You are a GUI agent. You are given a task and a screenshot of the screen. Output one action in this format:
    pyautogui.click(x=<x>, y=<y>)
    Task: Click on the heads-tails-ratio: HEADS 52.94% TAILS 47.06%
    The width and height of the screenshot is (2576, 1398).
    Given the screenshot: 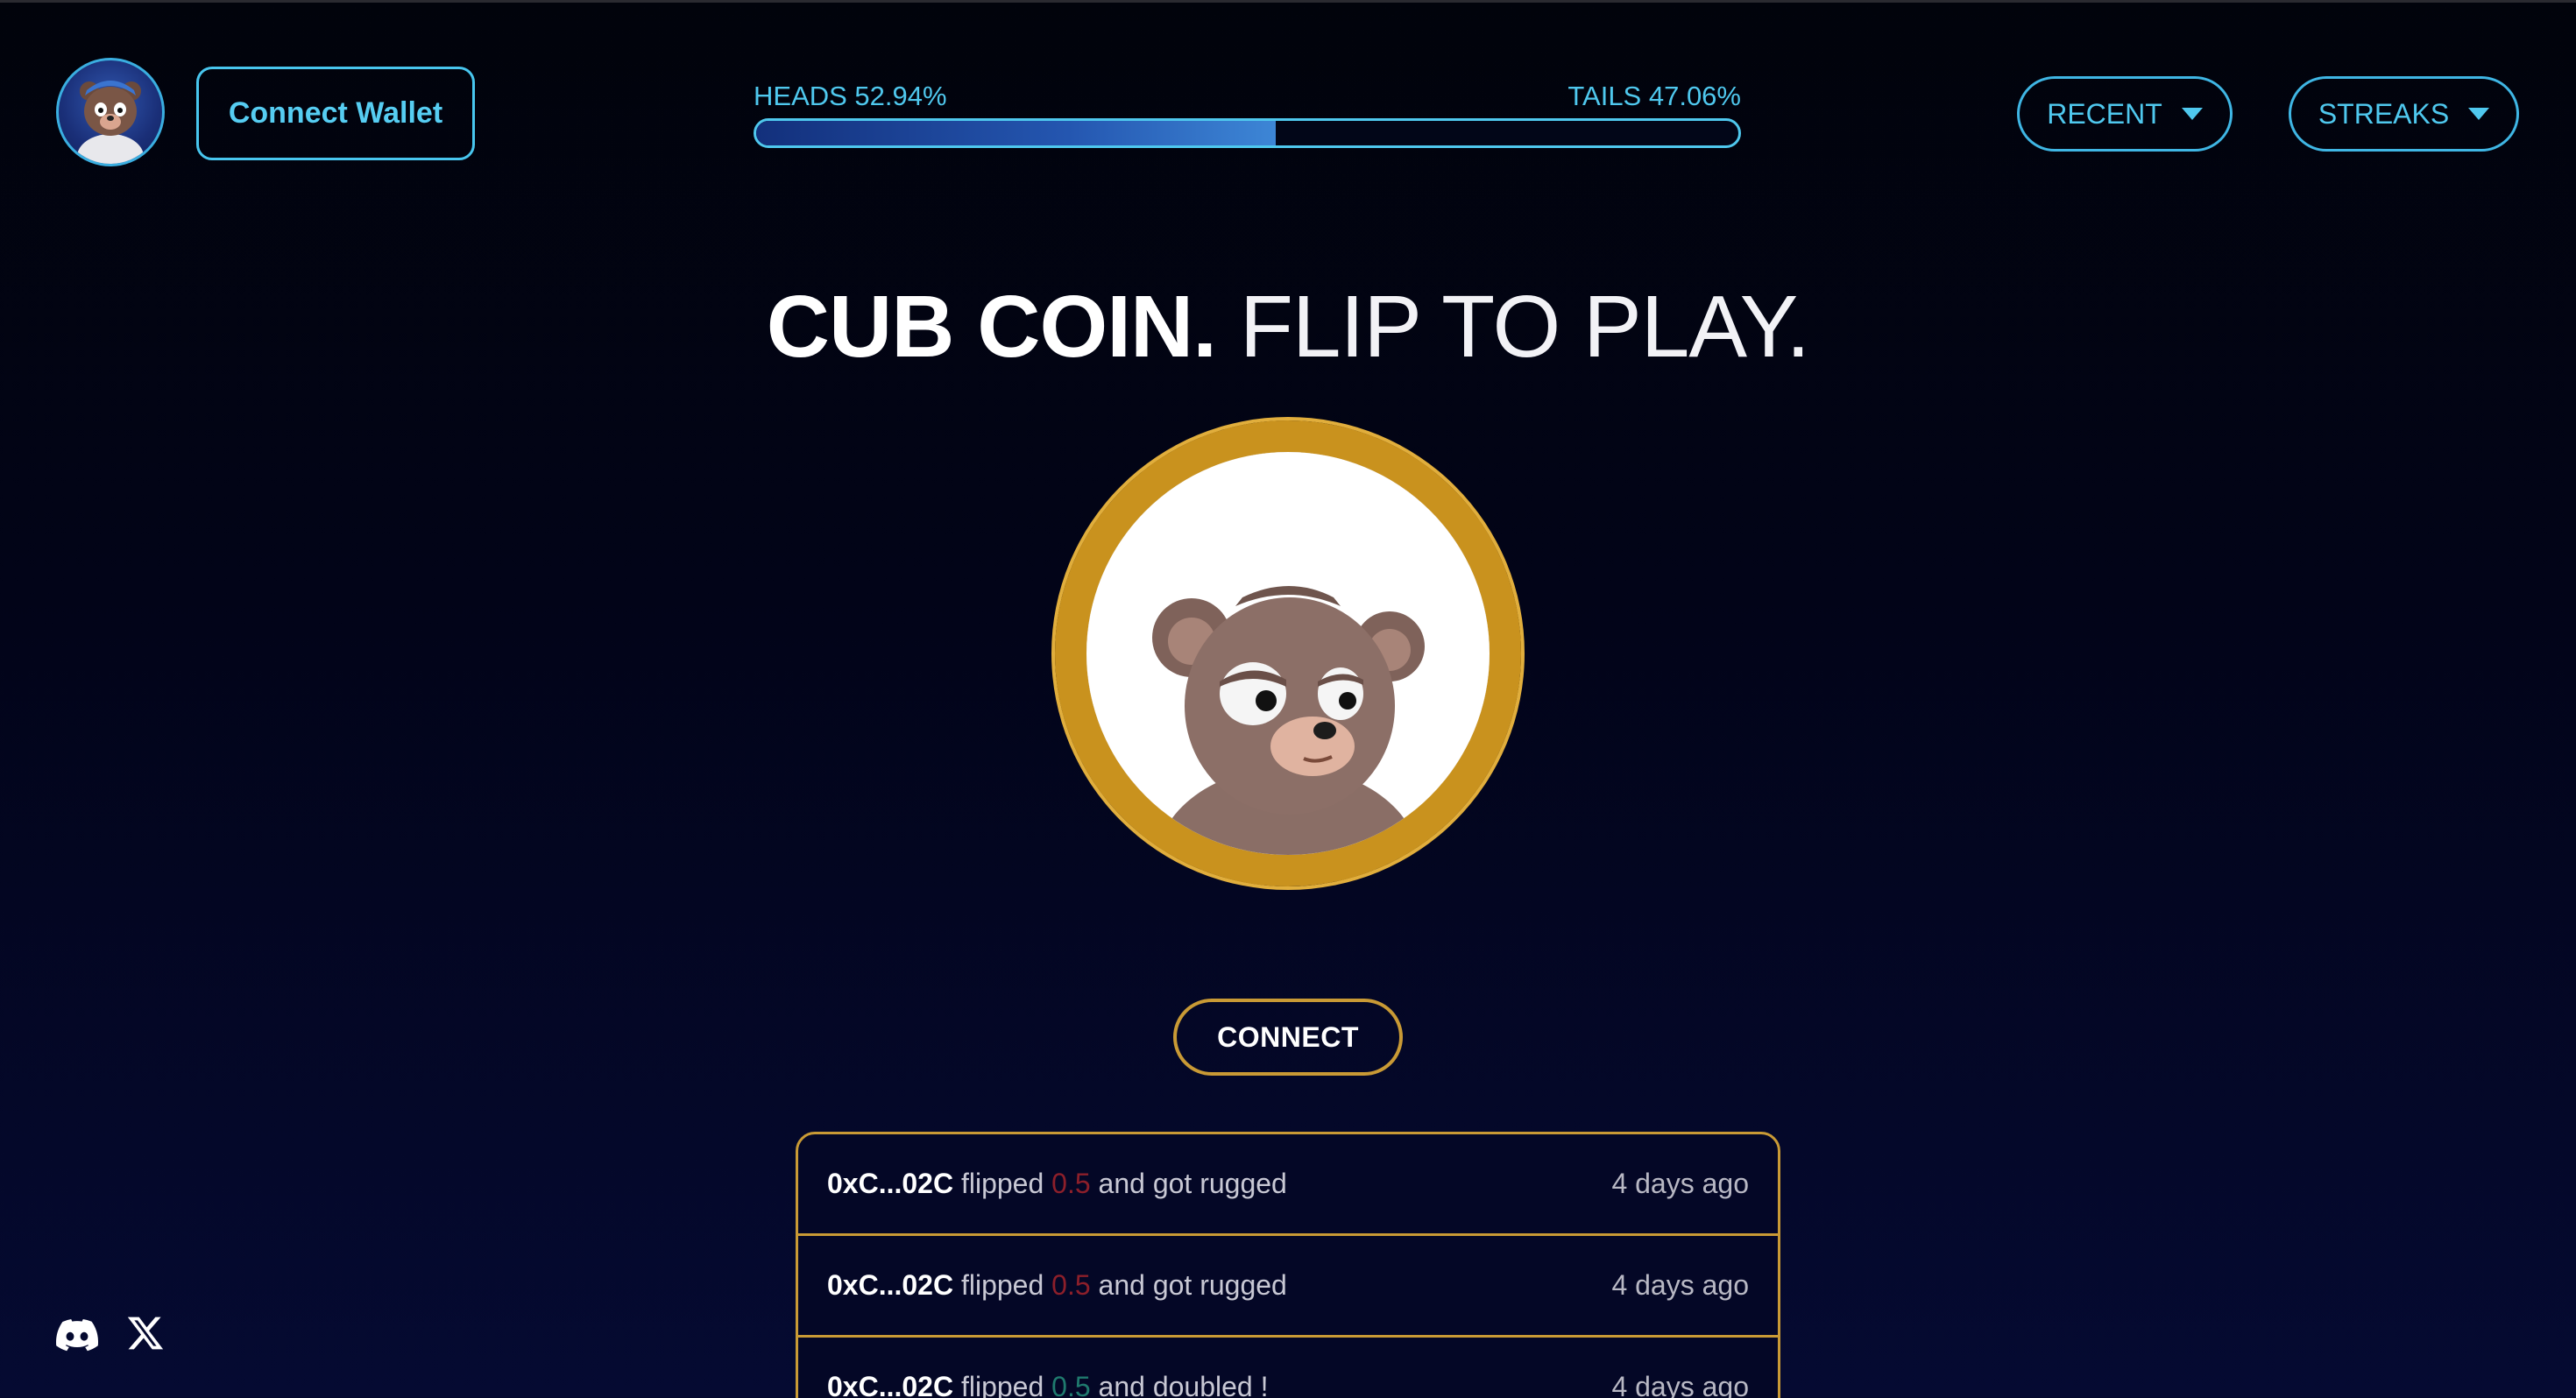 What is the action you would take?
    pyautogui.click(x=1247, y=114)
    